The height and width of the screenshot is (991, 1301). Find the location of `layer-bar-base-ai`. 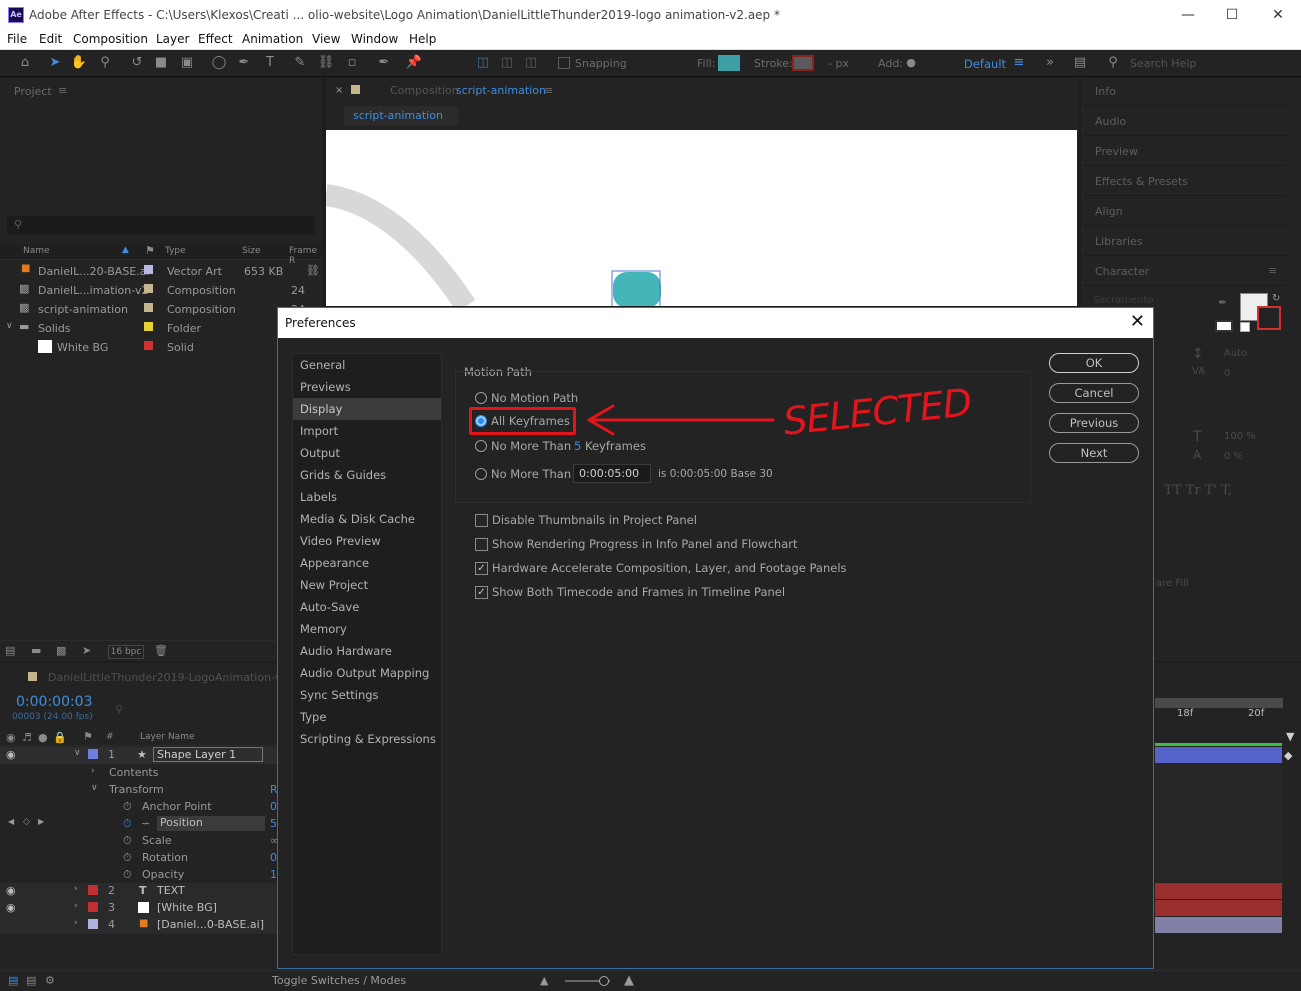

layer-bar-base-ai is located at coordinates (1218, 925).